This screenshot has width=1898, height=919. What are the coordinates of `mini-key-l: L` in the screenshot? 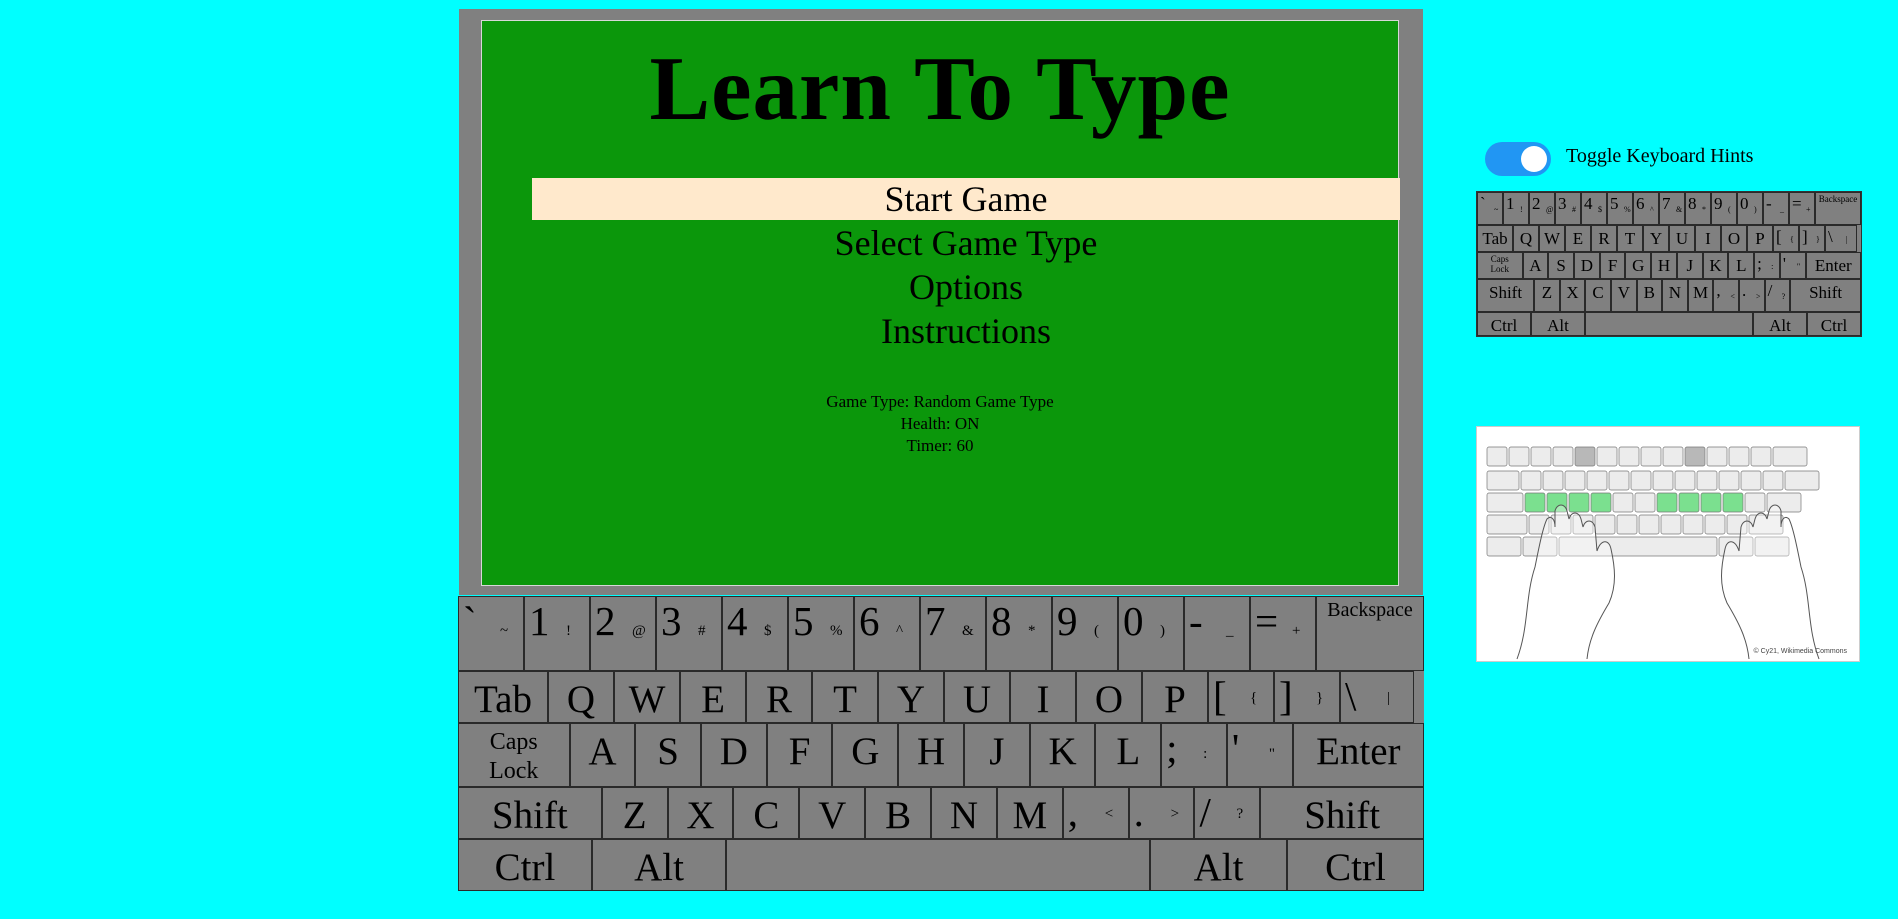 It's located at (1741, 265).